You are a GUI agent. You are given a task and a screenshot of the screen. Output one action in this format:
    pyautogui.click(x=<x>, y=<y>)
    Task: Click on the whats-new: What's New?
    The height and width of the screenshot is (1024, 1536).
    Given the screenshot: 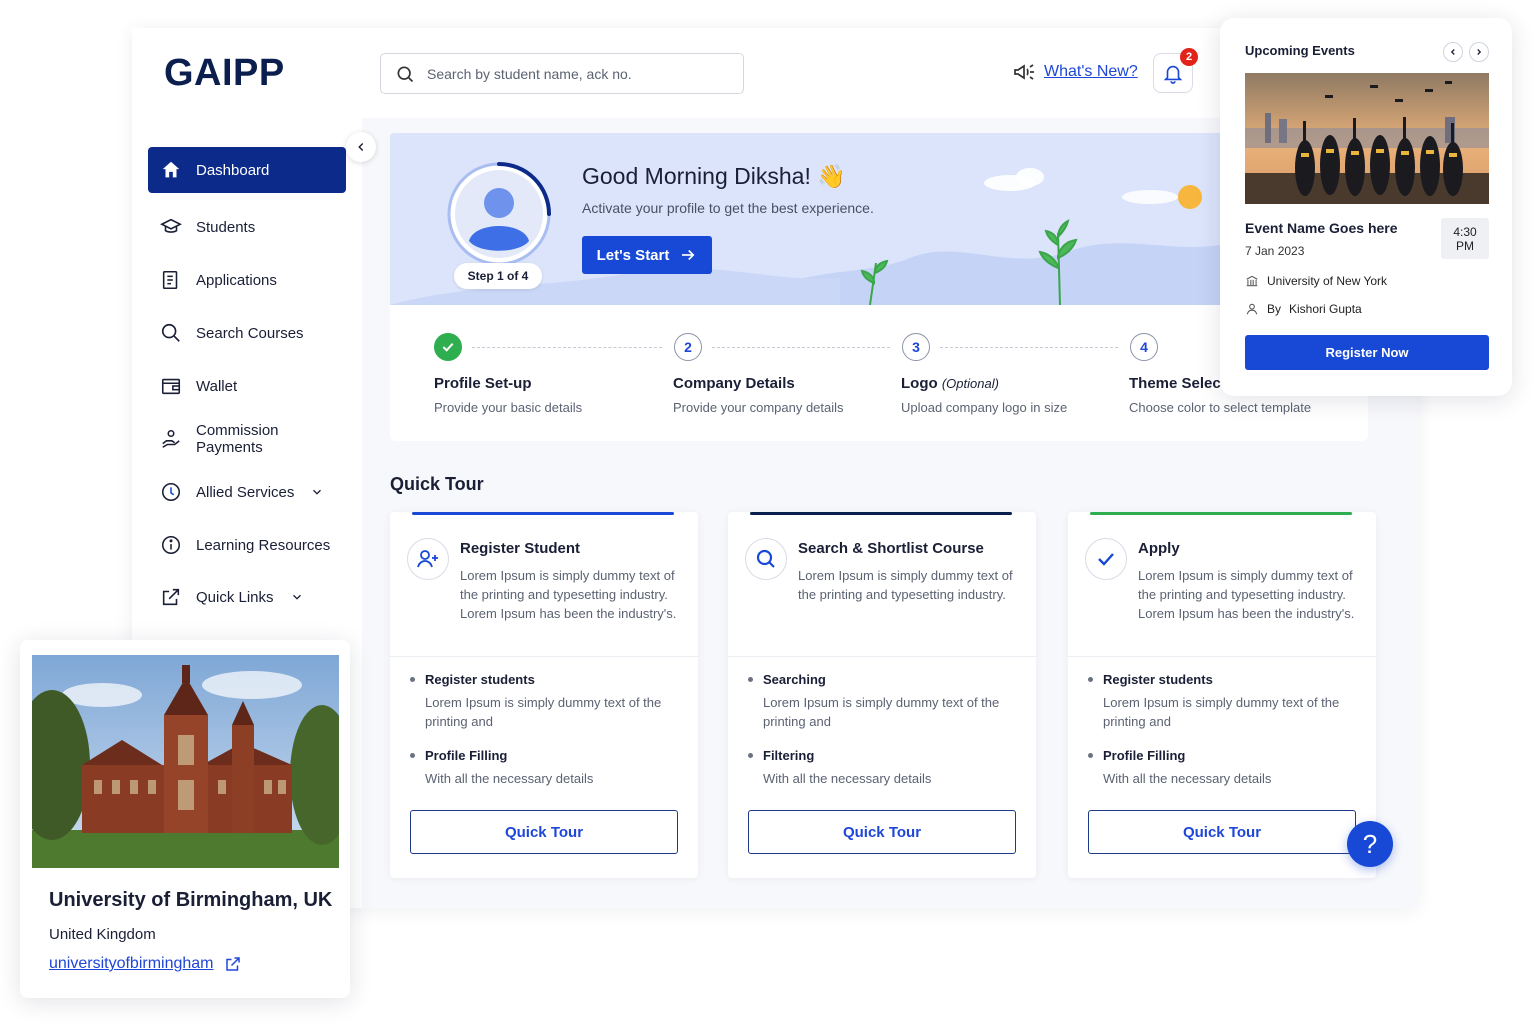 What is the action you would take?
    pyautogui.click(x=1075, y=72)
    